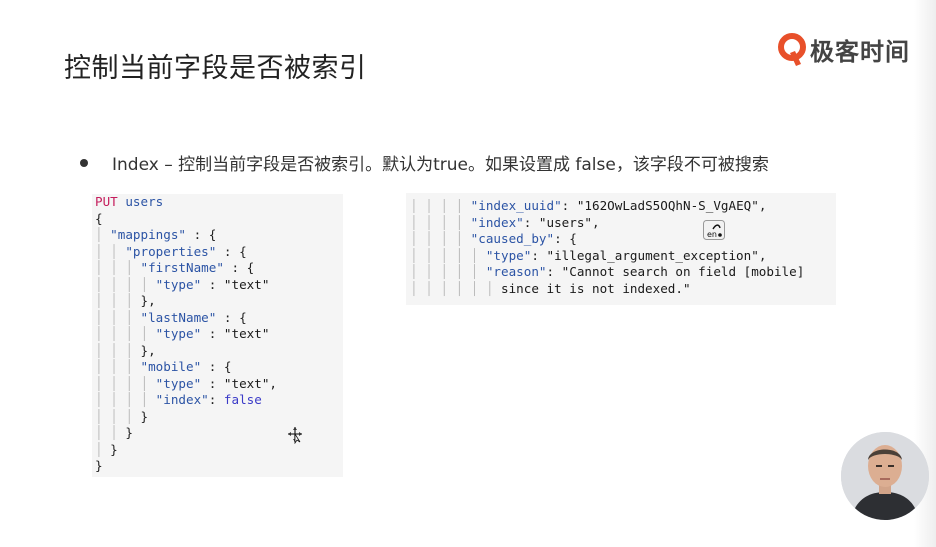 The width and height of the screenshot is (936, 547). What do you see at coordinates (178, 317) in the screenshot?
I see `code-token: "lastName"` at bounding box center [178, 317].